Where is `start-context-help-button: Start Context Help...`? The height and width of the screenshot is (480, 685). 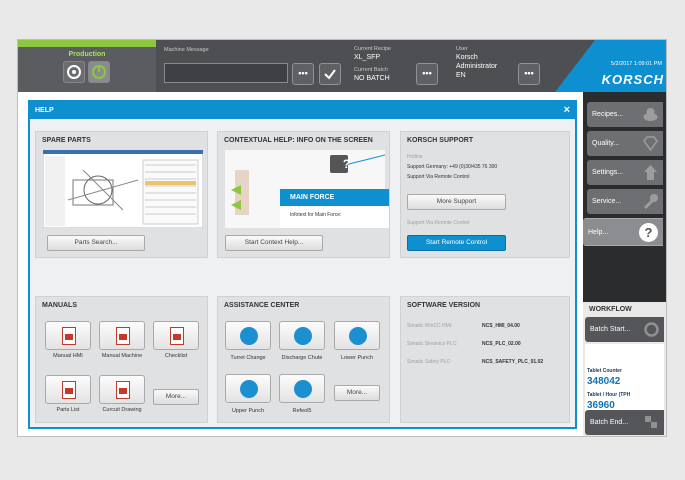
start-context-help-button: Start Context Help... is located at coordinates (274, 243).